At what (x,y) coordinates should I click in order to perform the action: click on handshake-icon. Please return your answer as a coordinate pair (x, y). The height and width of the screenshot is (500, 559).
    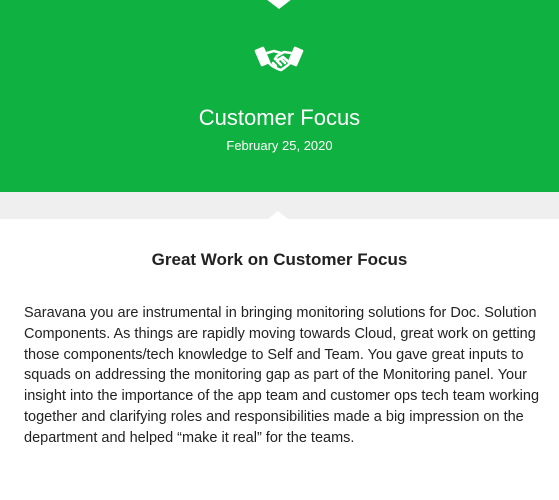
    Looking at the image, I should click on (279, 59).